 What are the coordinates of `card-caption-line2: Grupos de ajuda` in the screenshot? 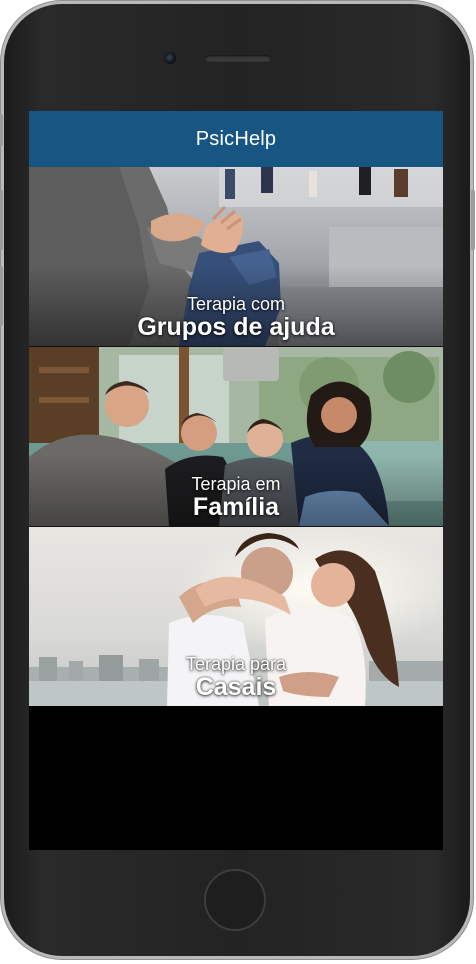 It's located at (236, 327).